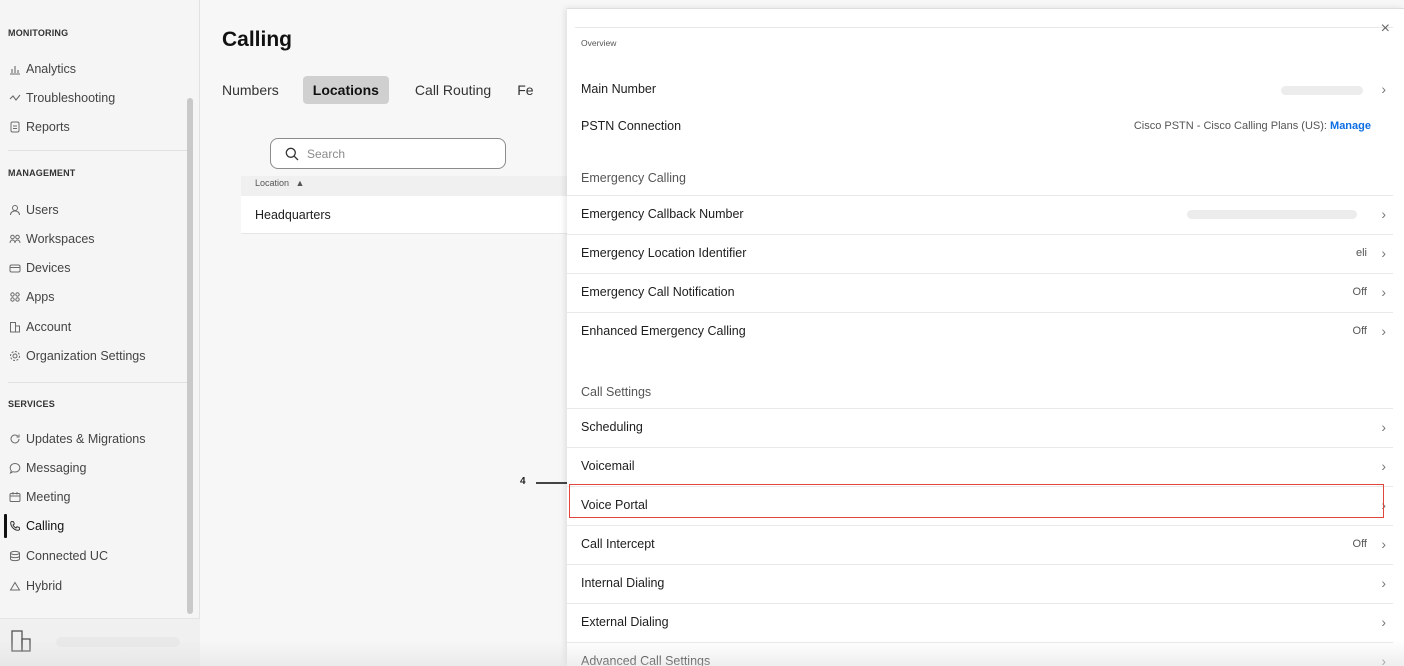  Describe the element at coordinates (21, 643) in the screenshot. I see `building-icon` at that location.